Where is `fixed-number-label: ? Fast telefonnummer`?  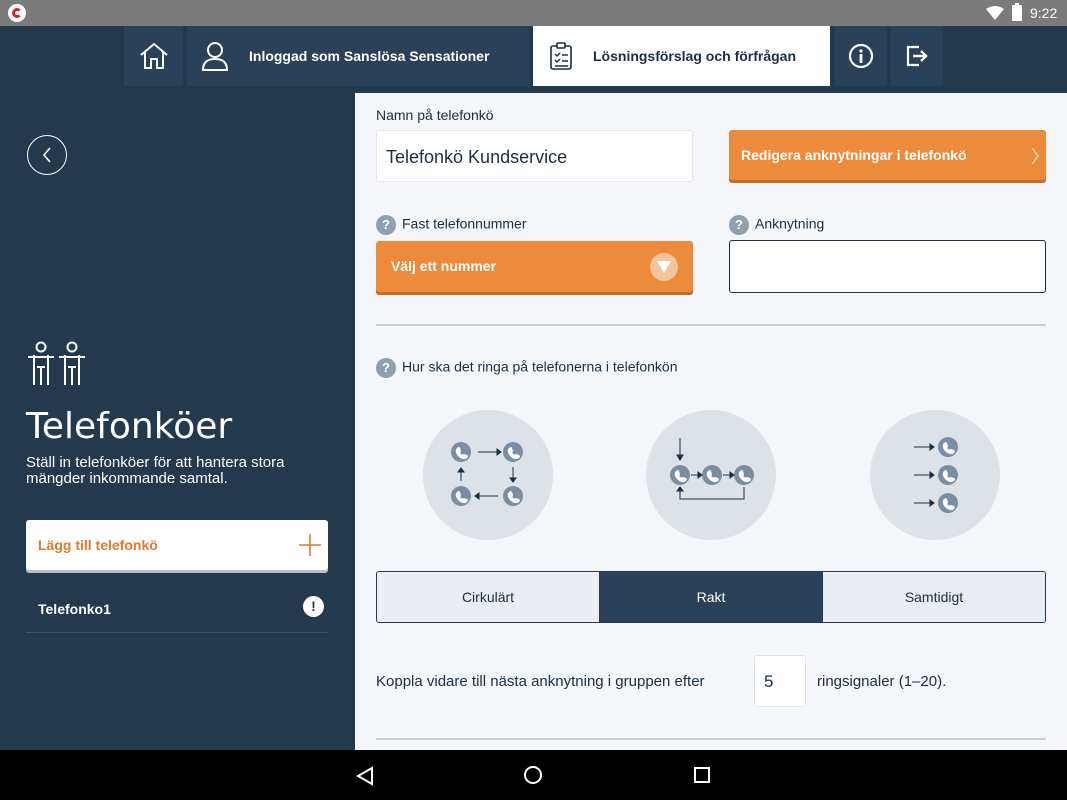 fixed-number-label: ? Fast telefonnummer is located at coordinates (451, 225).